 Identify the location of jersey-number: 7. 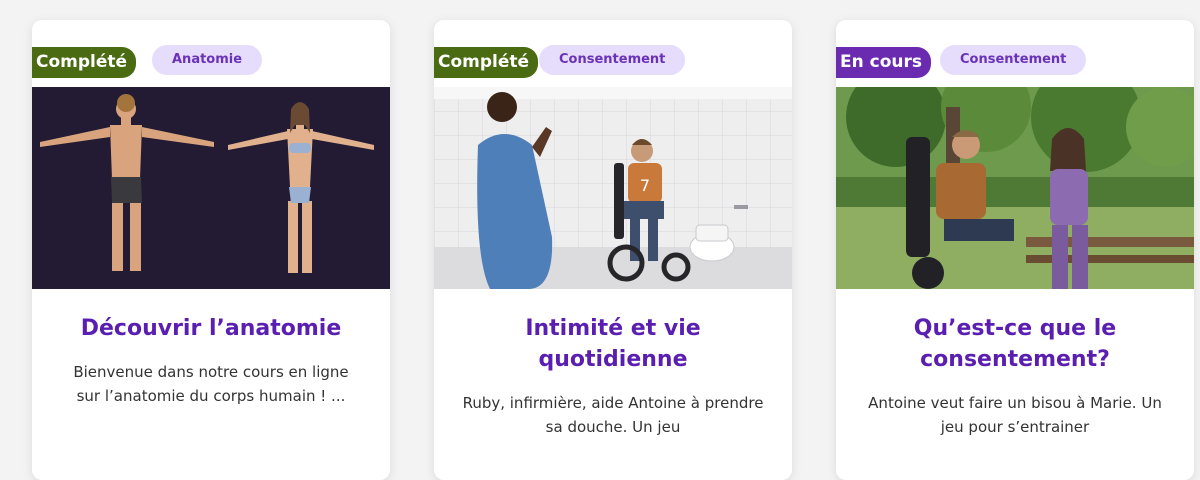
(645, 185).